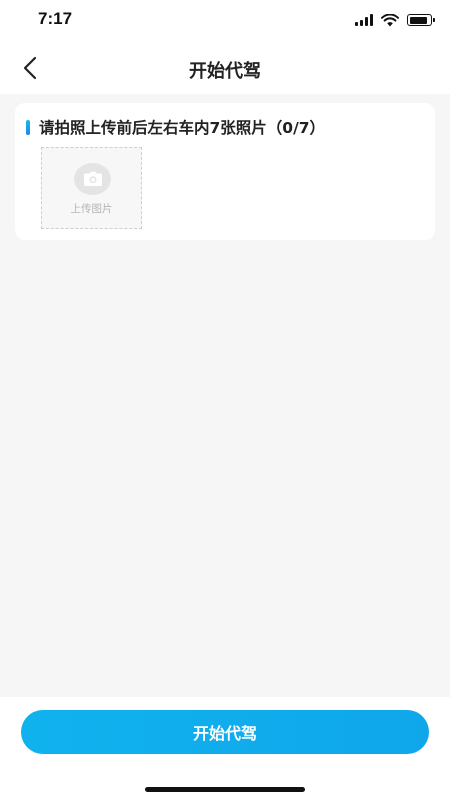  I want to click on nav-bar: 开始代驾, so click(225, 69).